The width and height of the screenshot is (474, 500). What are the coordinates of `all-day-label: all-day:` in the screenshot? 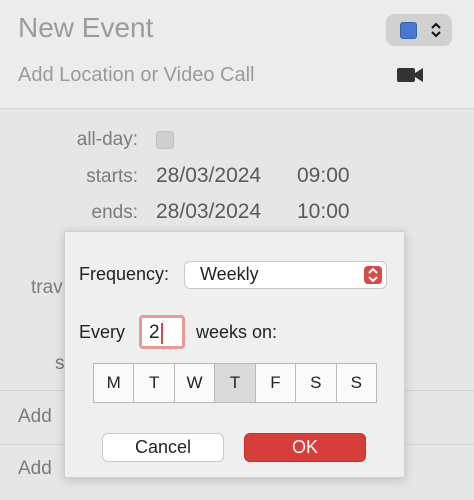 It's located at (107, 139).